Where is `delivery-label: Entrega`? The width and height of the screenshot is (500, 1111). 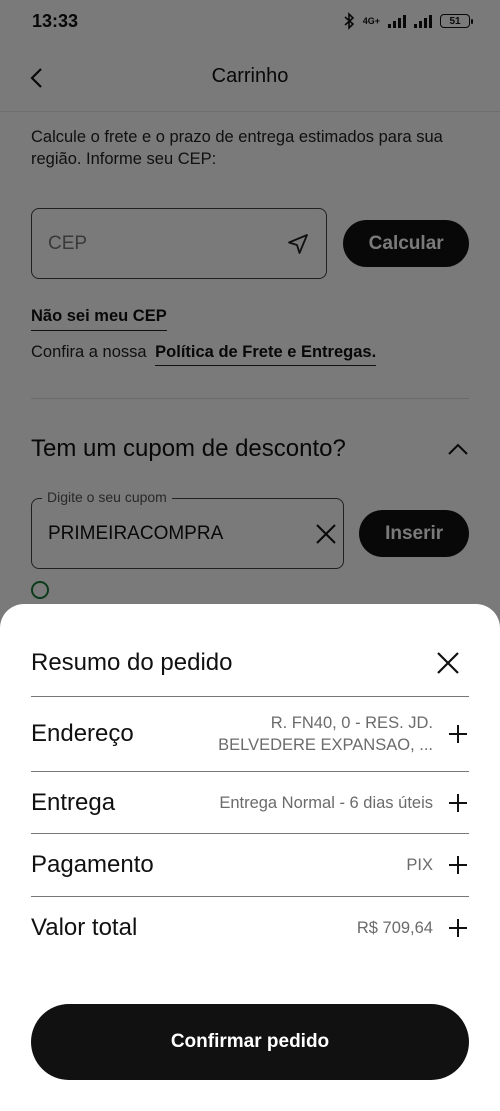 delivery-label: Entrega is located at coordinates (73, 802).